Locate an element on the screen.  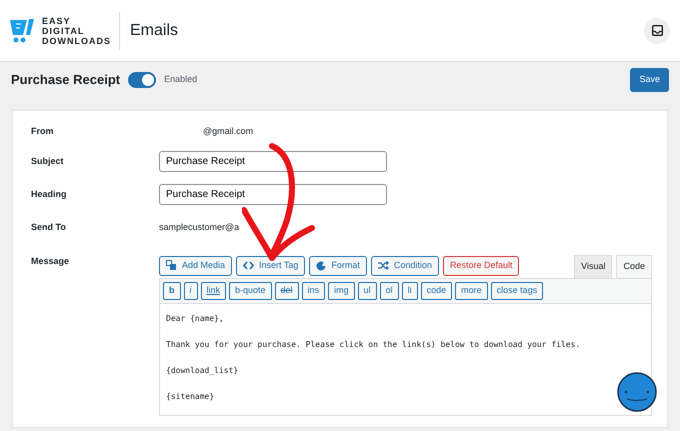
palette-icon is located at coordinates (321, 265).